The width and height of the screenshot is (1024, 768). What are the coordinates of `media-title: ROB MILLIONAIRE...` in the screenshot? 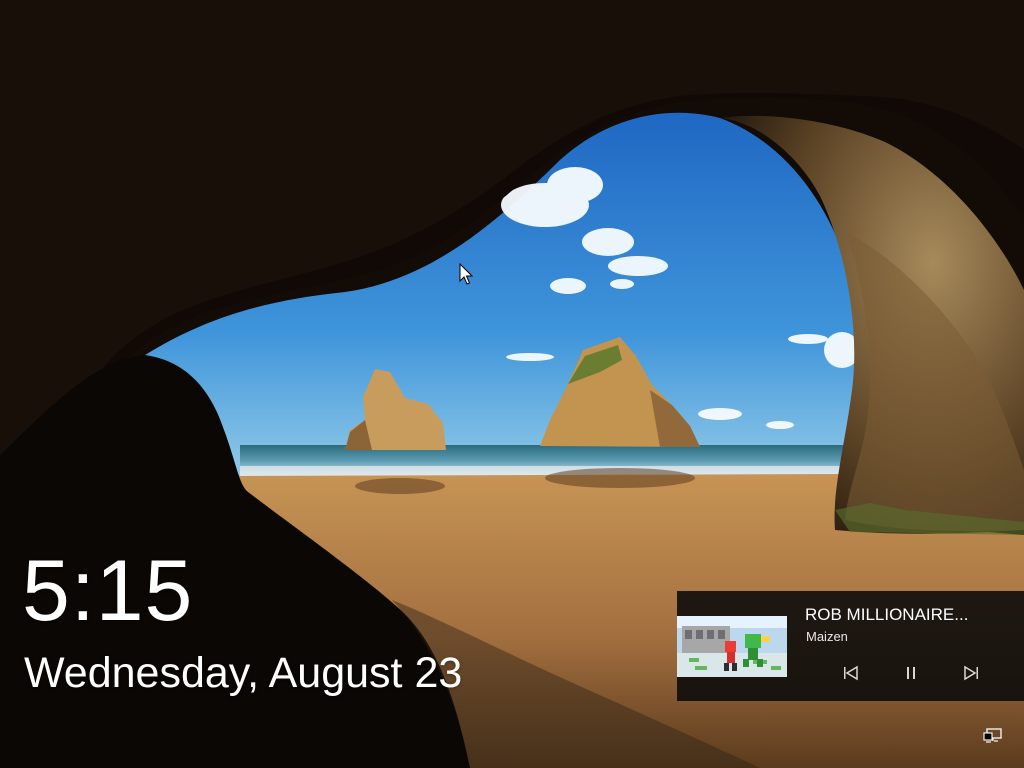 It's located at (887, 614).